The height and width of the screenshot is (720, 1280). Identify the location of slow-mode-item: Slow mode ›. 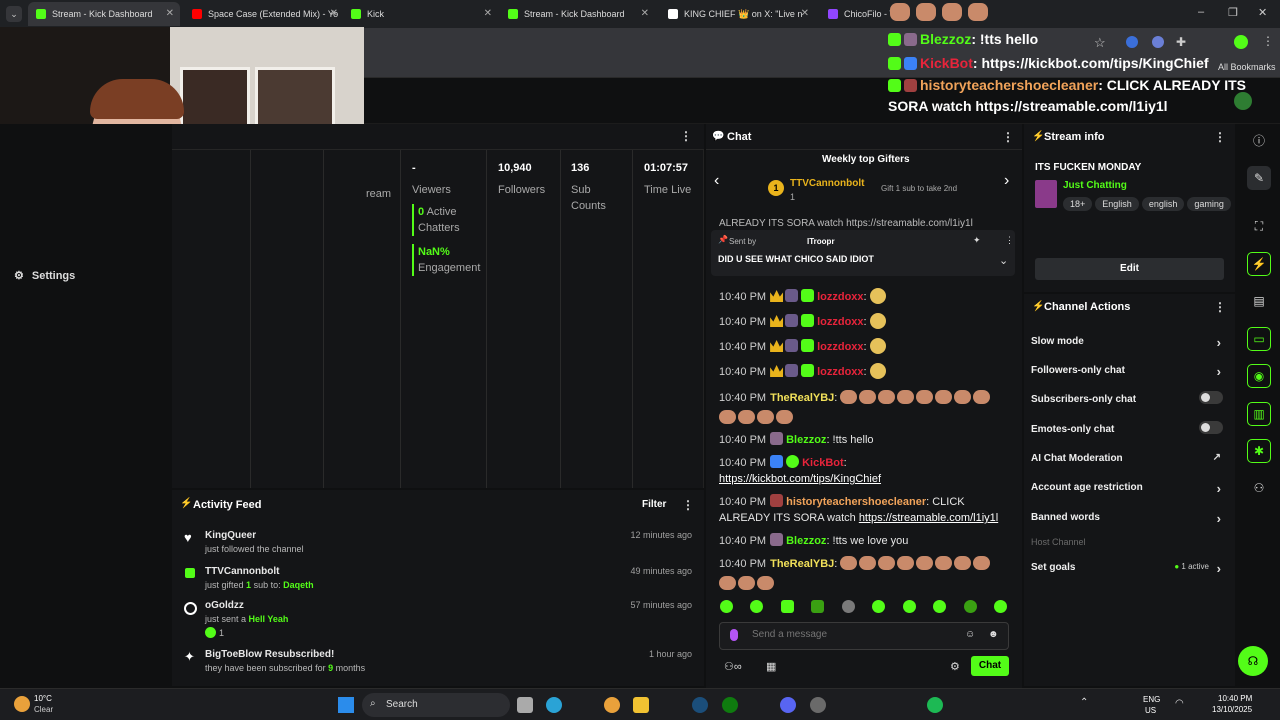
(1129, 342).